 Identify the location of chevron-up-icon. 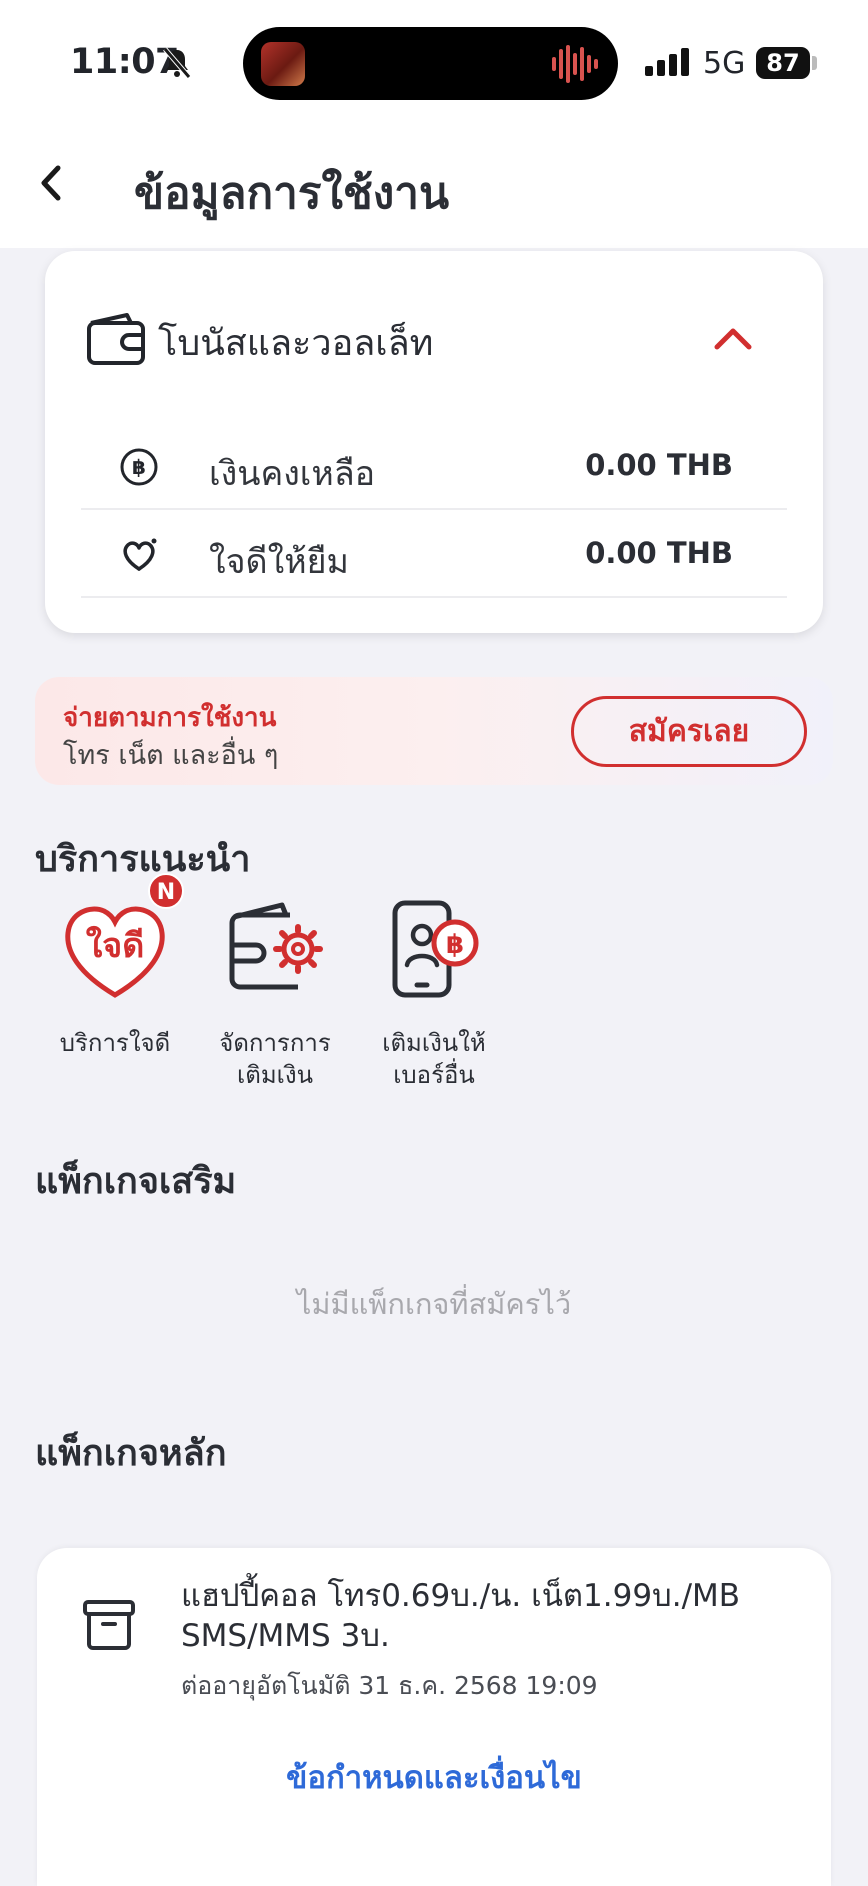
(733, 338).